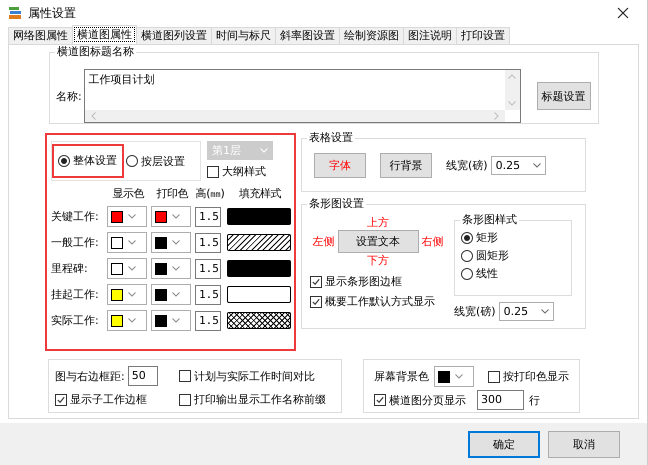 Image resolution: width=648 pixels, height=465 pixels. I want to click on app-icon, so click(15, 13).